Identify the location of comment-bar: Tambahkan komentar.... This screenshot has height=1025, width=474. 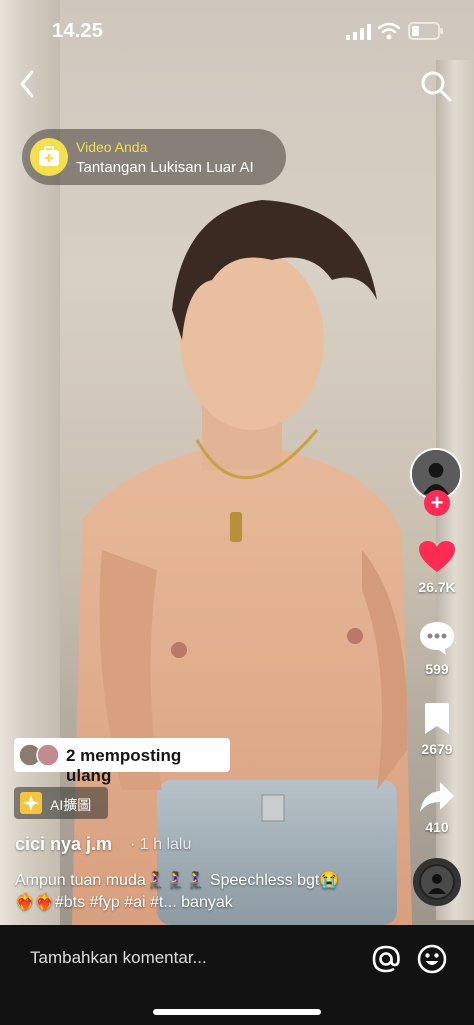
(237, 975).